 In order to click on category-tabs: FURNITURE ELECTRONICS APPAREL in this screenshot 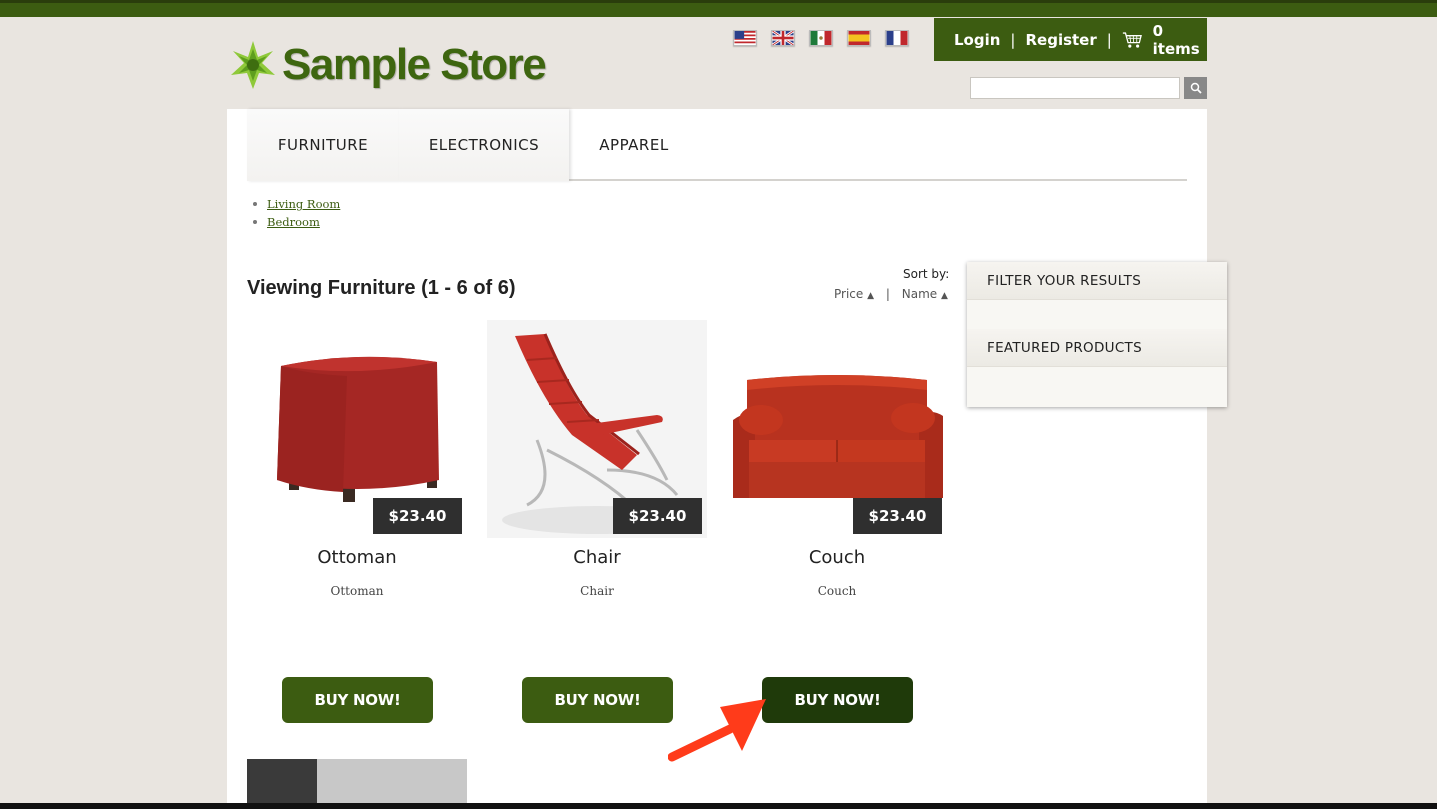, I will do `click(717, 145)`.